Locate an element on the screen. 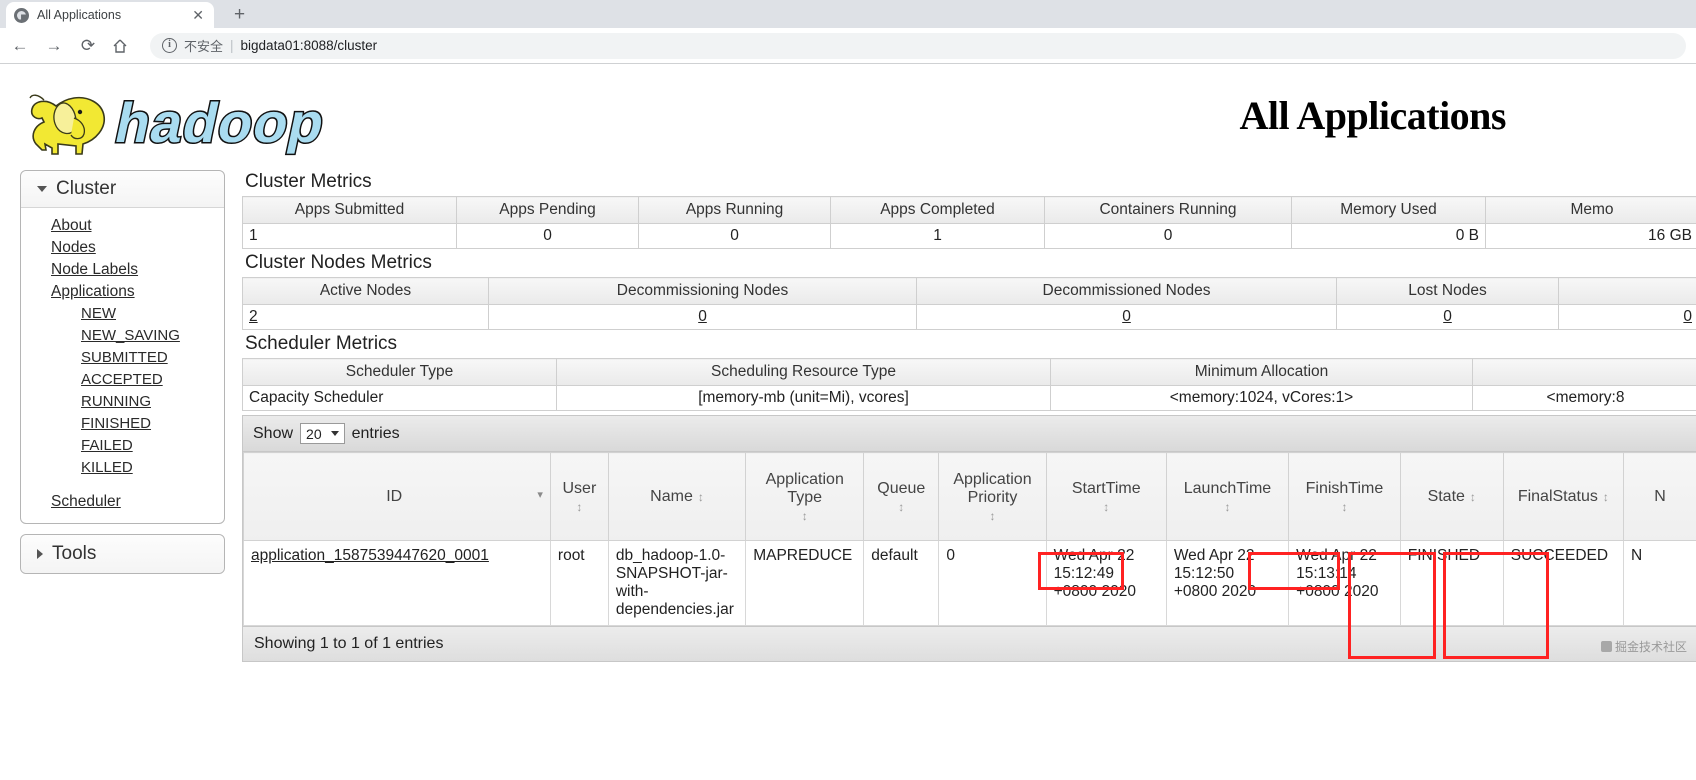  back-icon: ← is located at coordinates (20, 45).